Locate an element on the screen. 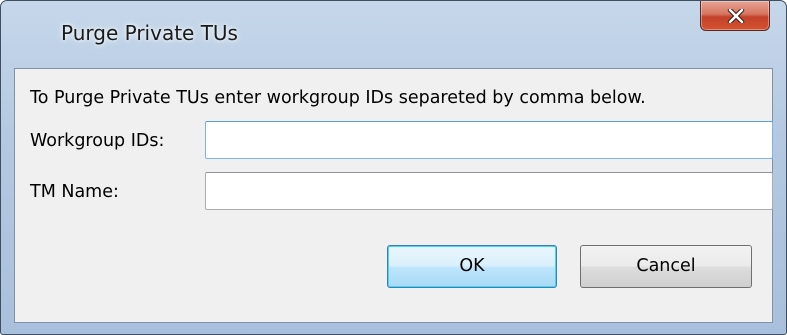  cancel-button: Cancel is located at coordinates (666, 266).